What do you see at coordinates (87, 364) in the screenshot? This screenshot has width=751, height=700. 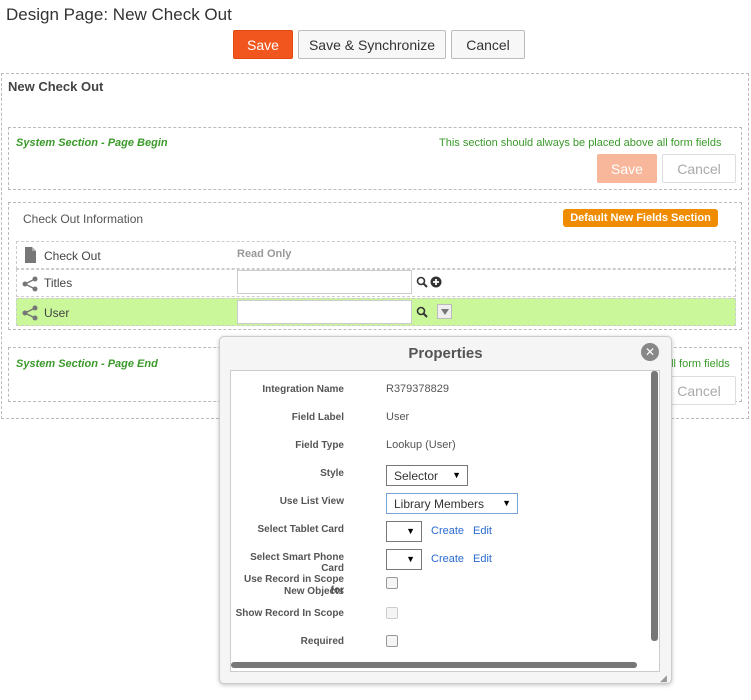 I see `system-section-end-title: System Section - Page End` at bounding box center [87, 364].